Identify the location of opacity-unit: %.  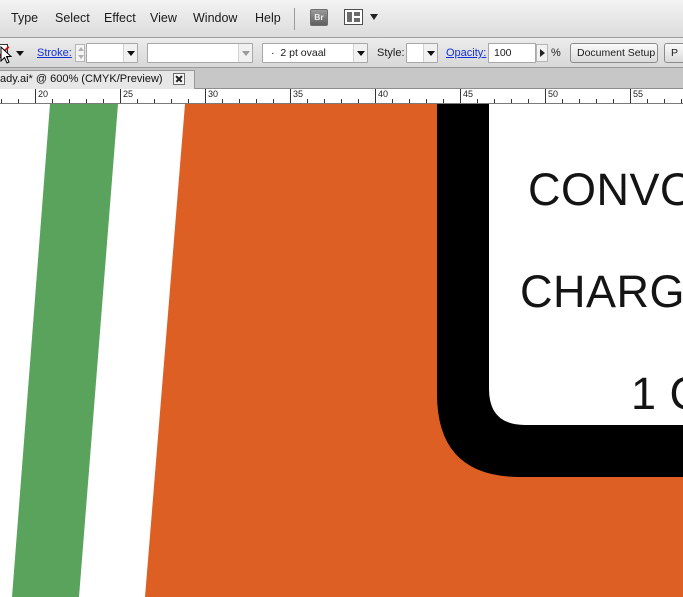
(556, 53).